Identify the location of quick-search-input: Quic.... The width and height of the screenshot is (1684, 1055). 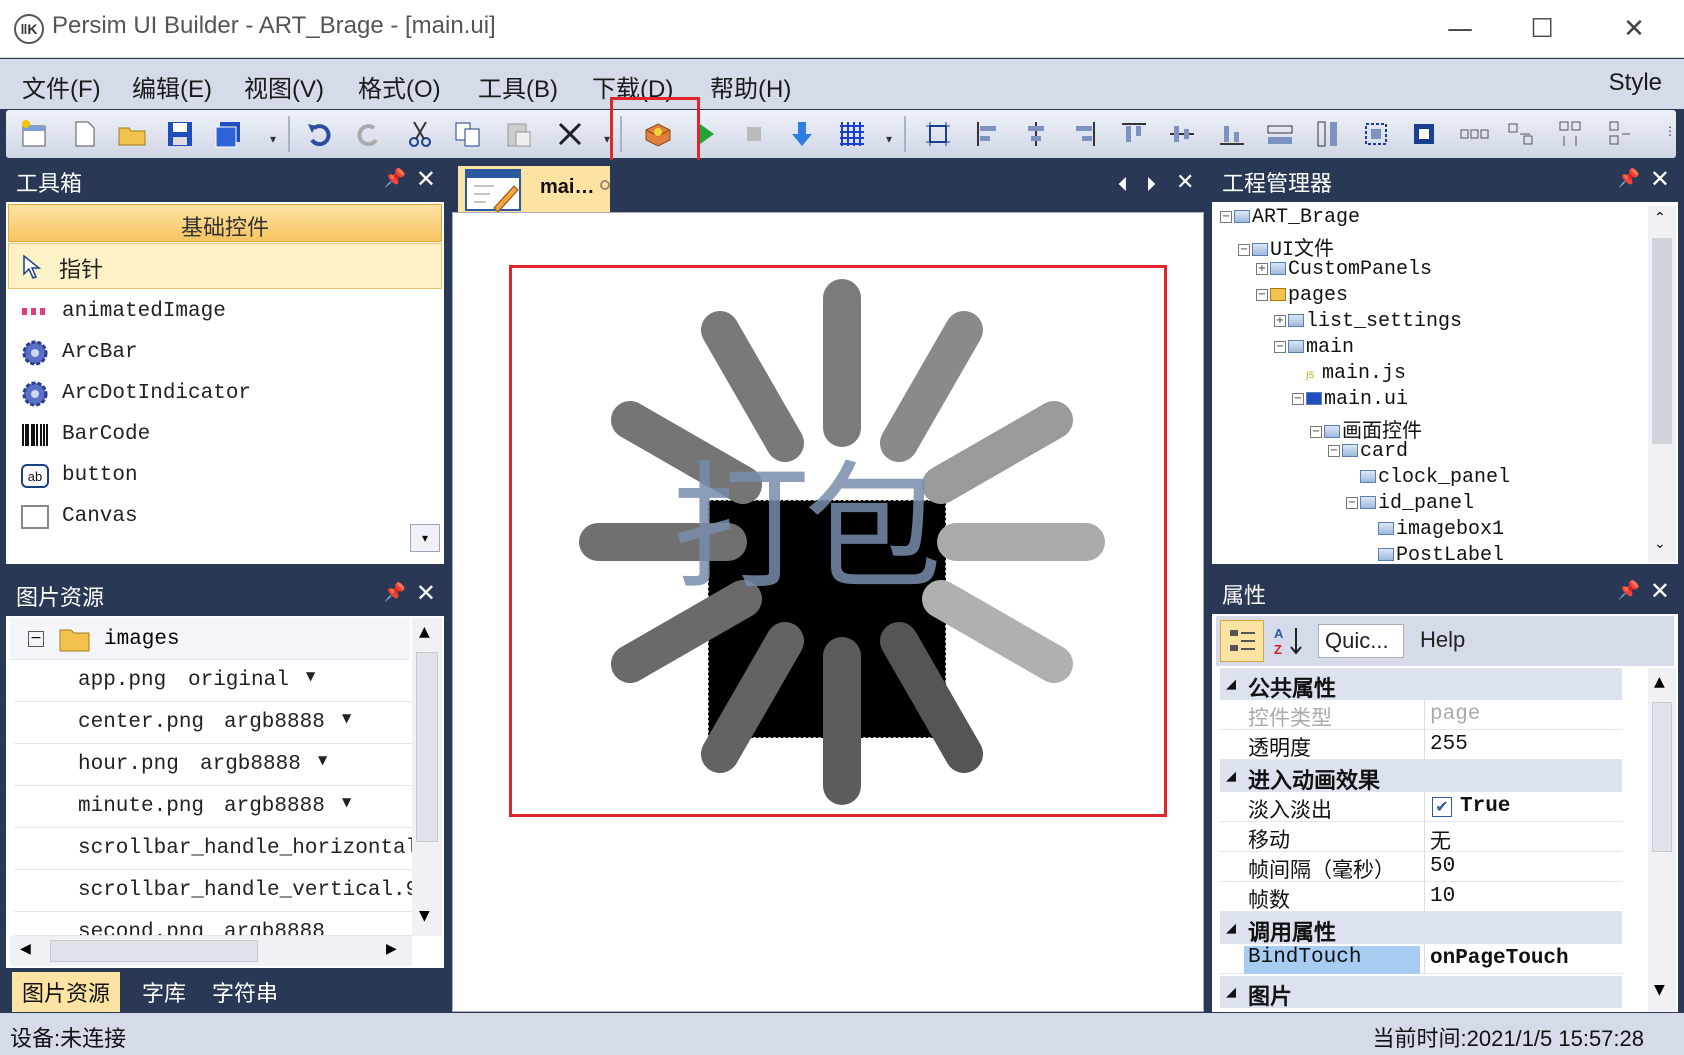
(1361, 641).